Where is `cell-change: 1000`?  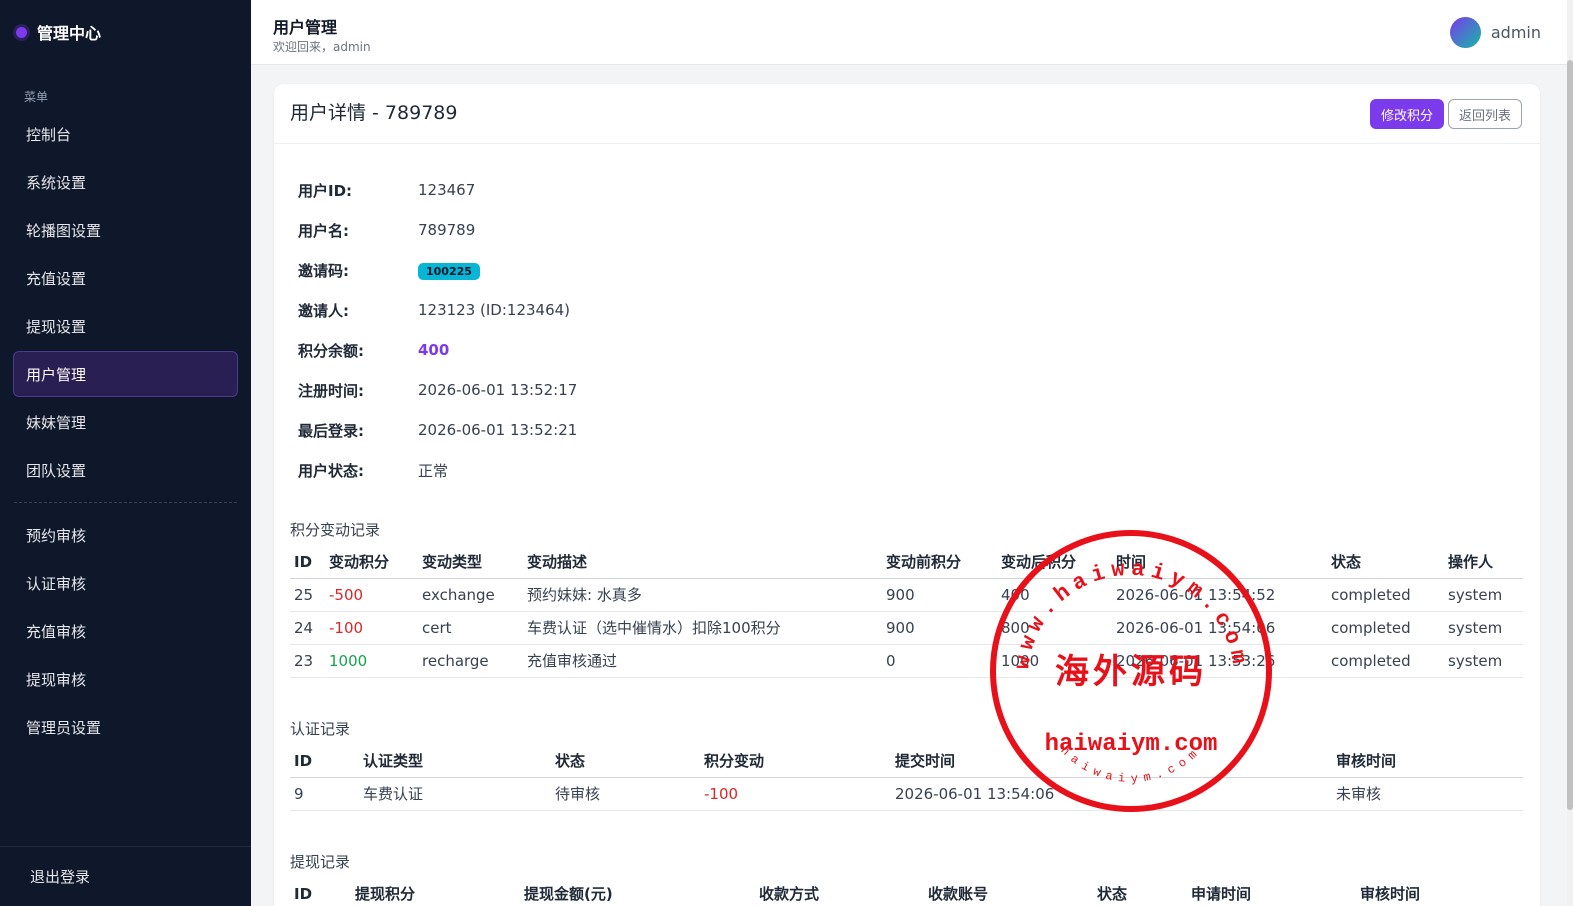 cell-change: 1000 is located at coordinates (371, 661).